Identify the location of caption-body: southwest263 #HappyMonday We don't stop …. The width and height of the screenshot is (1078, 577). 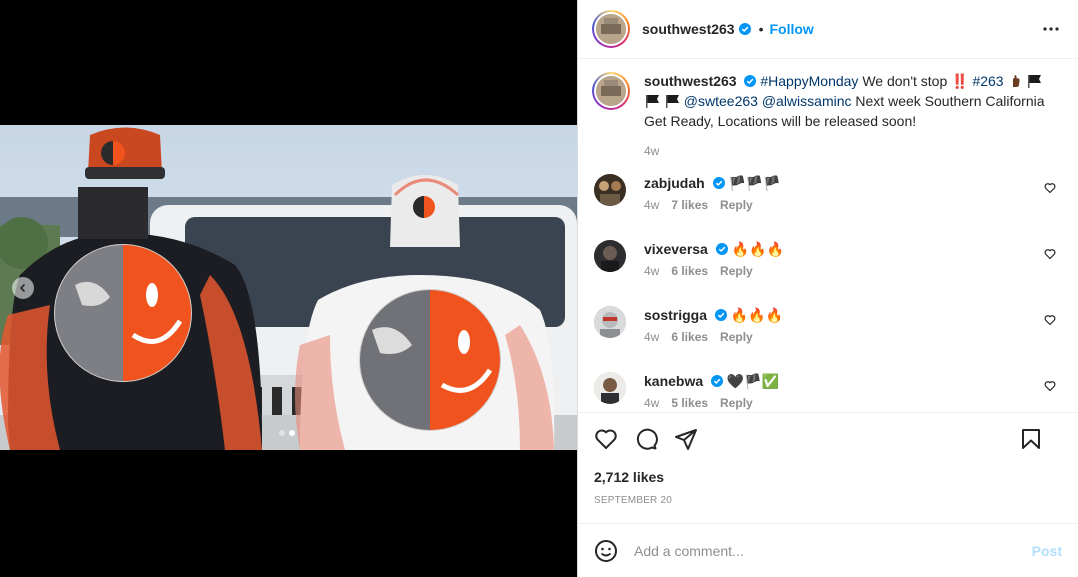
(849, 116).